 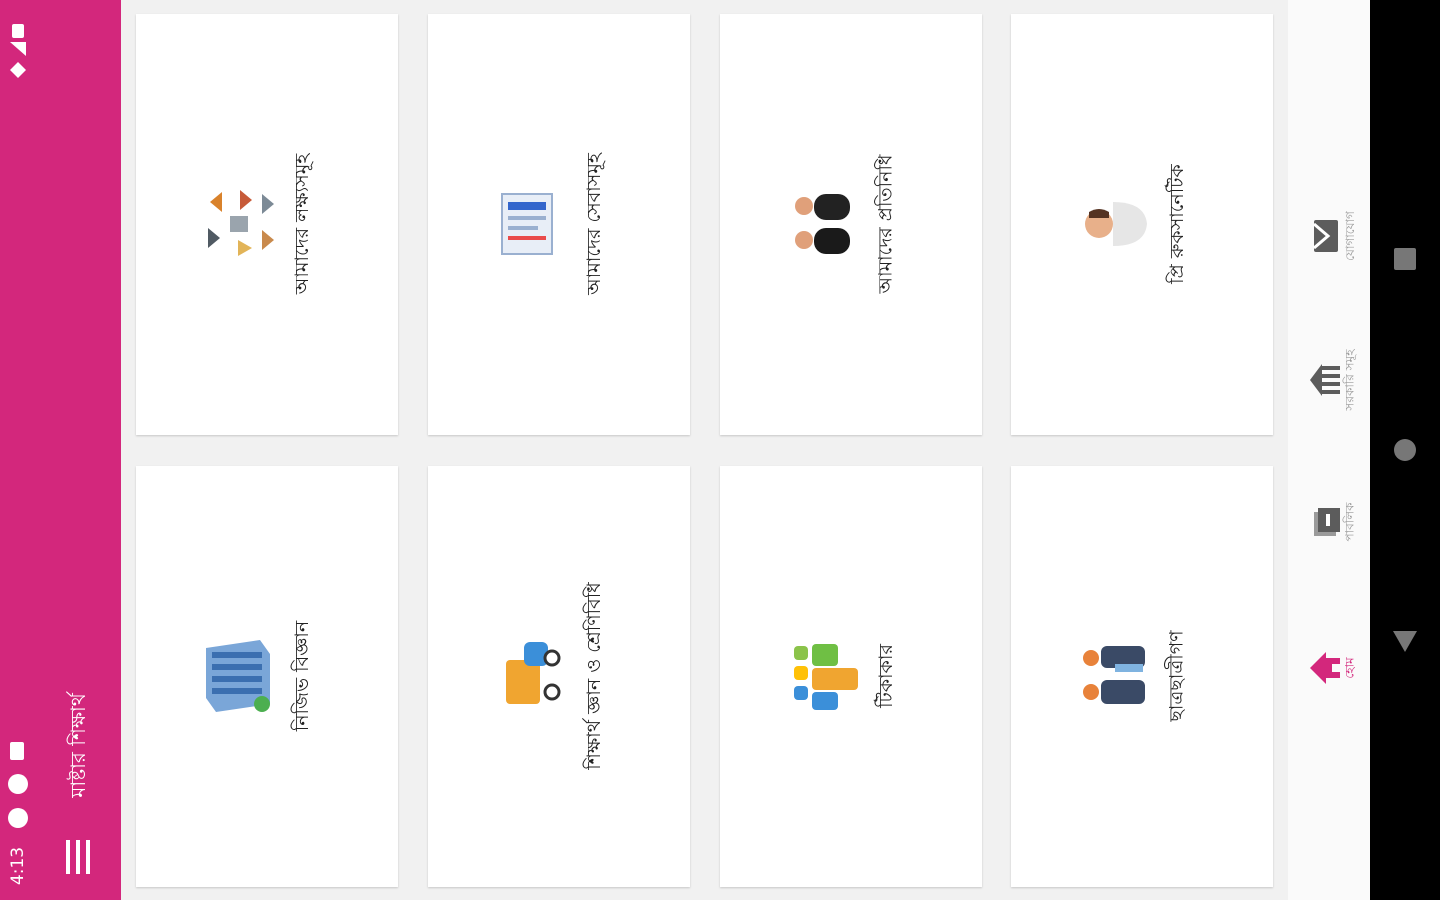 I want to click on card-label: শিক্ষার্থ জ্ঞান ও শ্রেণিবিধি, so click(x=594, y=676).